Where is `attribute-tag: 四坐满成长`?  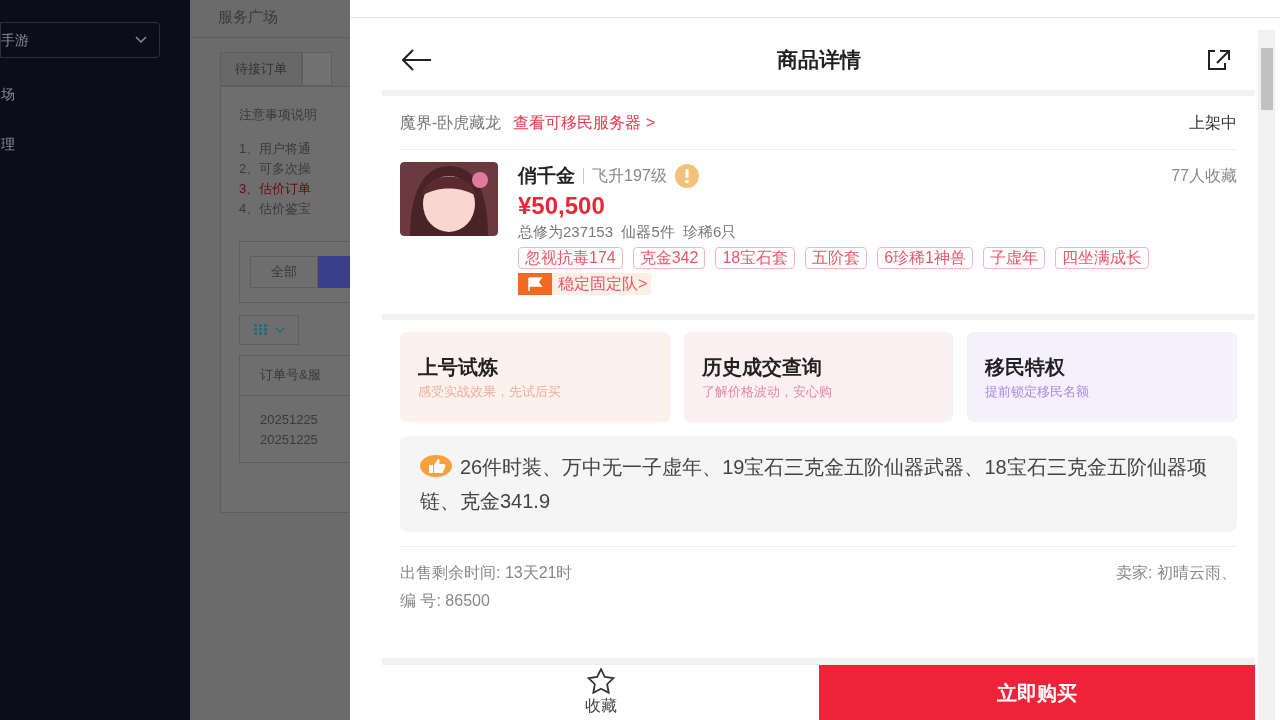 attribute-tag: 四坐满成长 is located at coordinates (1102, 258).